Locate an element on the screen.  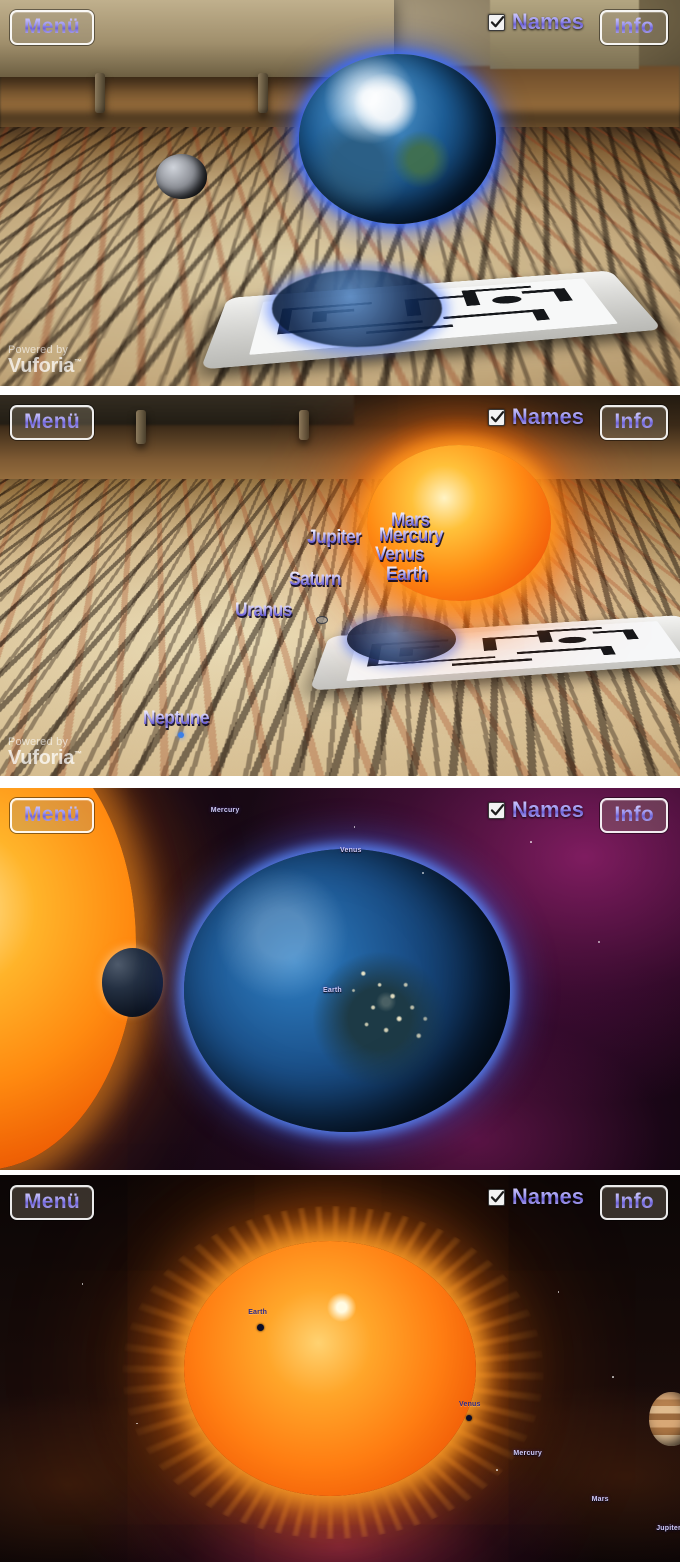
earth-city-lights is located at coordinates (346, 990).